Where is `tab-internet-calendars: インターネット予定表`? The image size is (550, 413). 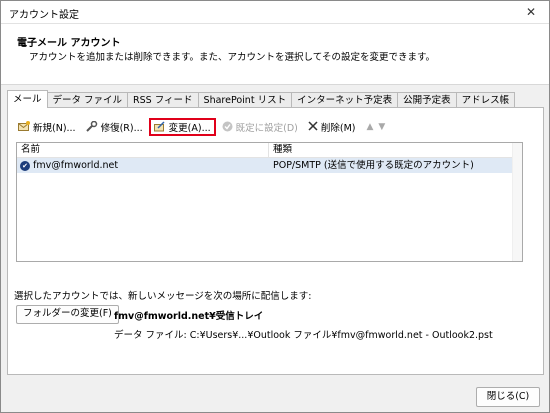
tab-internet-calendars: インターネット予定表 is located at coordinates (345, 100).